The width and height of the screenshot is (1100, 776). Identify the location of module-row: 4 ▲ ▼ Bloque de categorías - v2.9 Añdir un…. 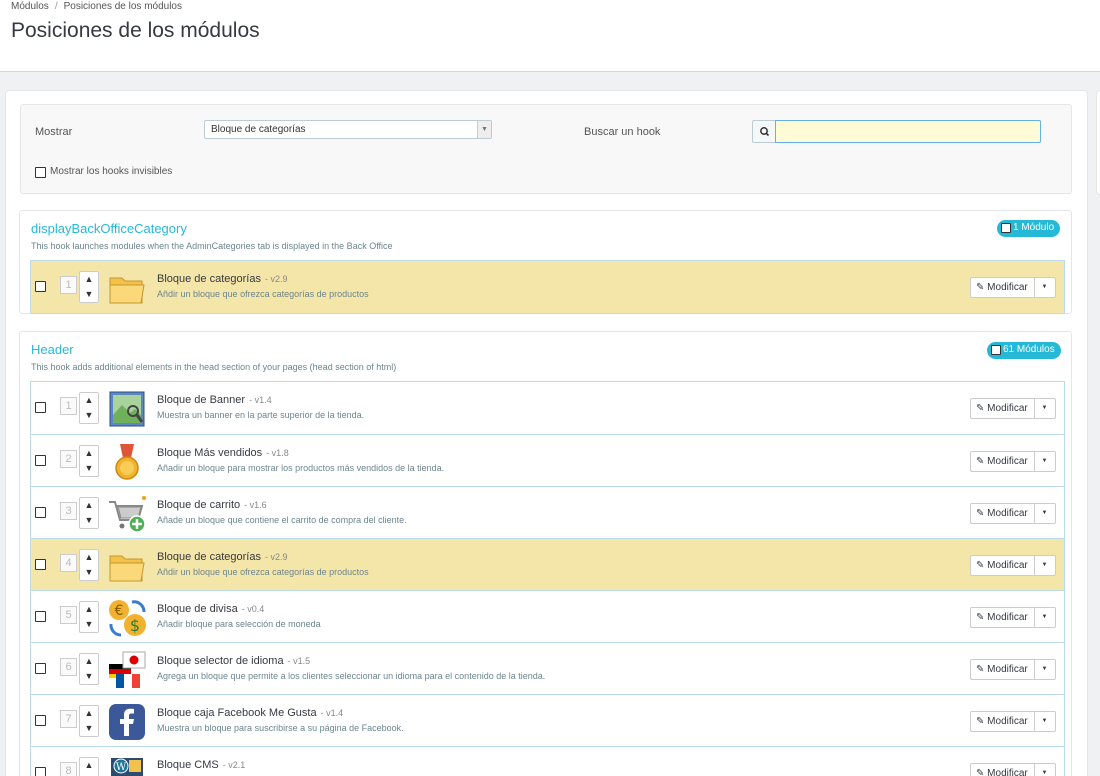
(547, 564).